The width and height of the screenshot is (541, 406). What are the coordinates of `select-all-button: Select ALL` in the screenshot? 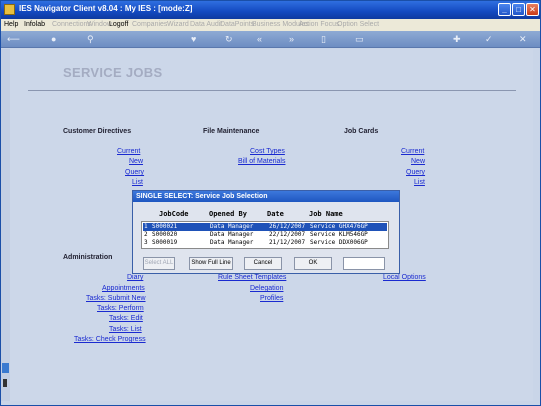 It's located at (159, 263).